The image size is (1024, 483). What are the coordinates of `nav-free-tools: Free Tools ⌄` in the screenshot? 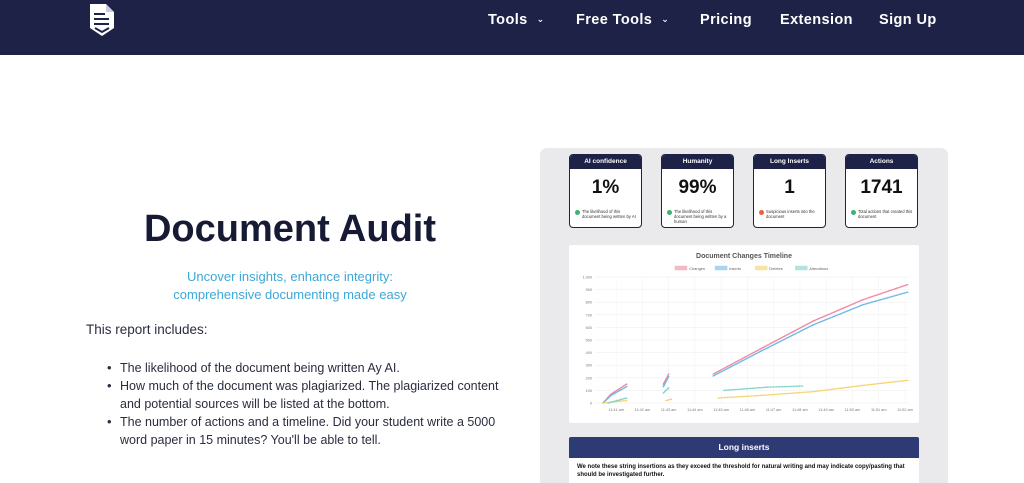 It's located at (622, 20).